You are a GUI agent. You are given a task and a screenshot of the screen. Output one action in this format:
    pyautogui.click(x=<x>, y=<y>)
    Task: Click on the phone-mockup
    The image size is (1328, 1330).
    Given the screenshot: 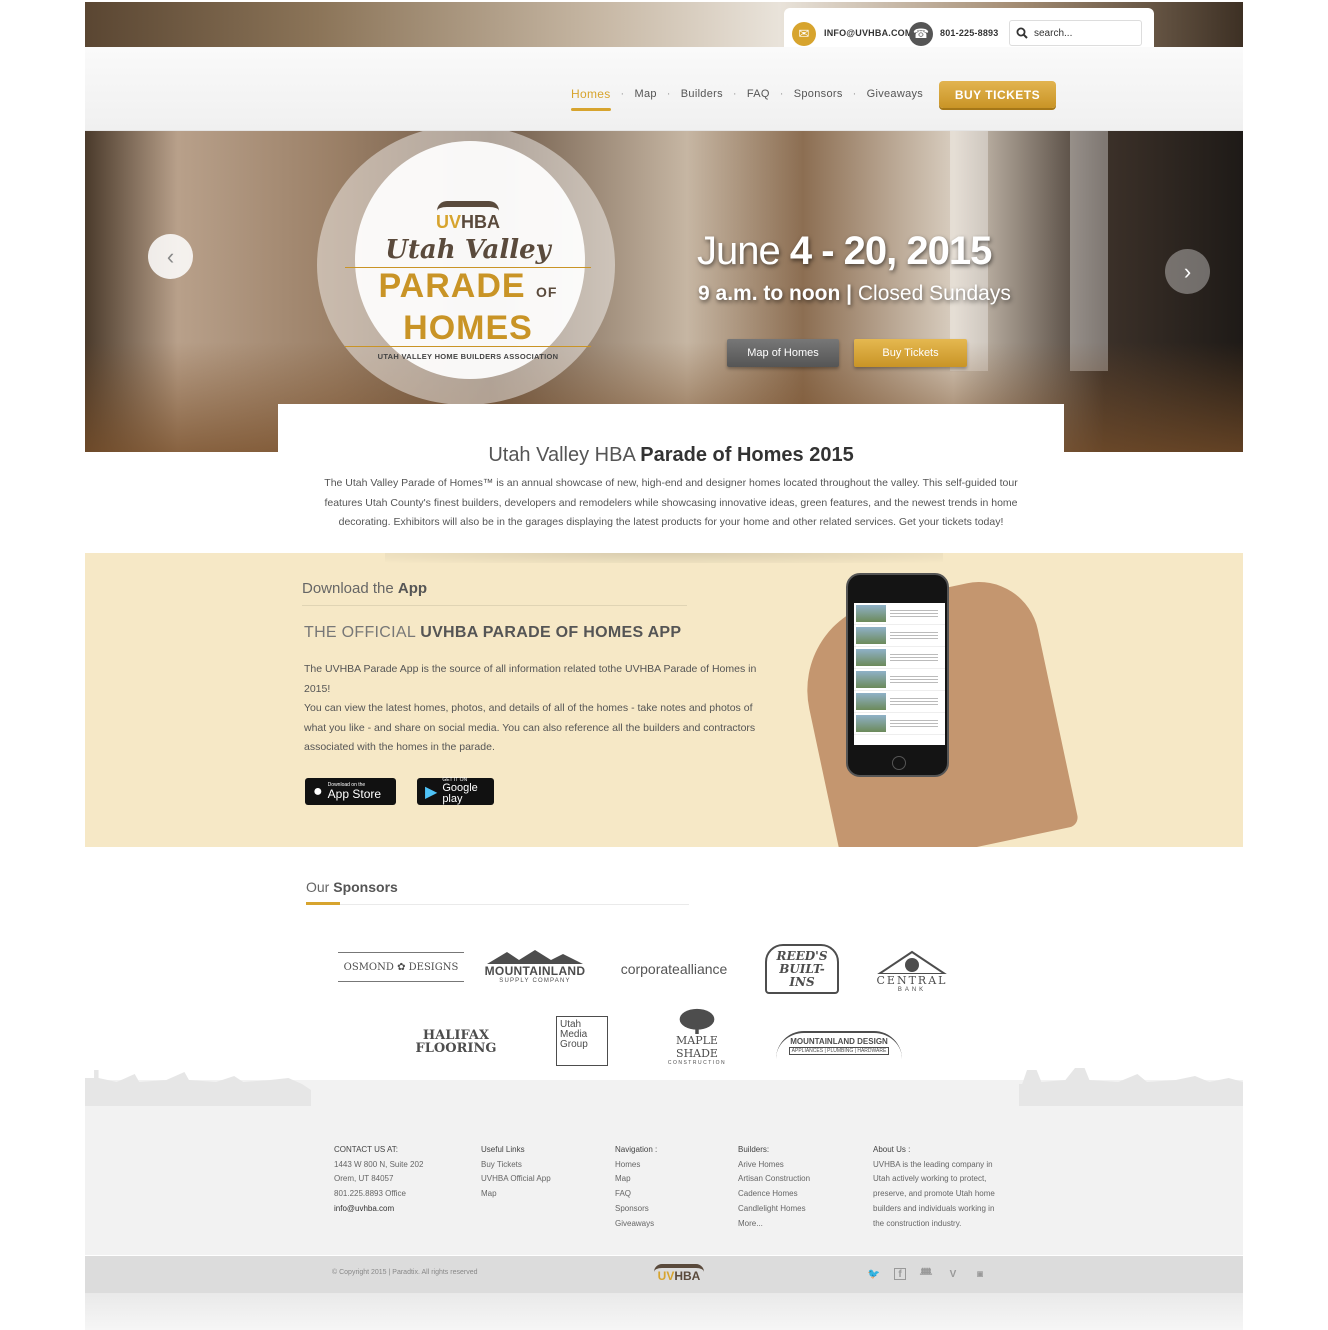 What is the action you would take?
    pyautogui.click(x=897, y=675)
    